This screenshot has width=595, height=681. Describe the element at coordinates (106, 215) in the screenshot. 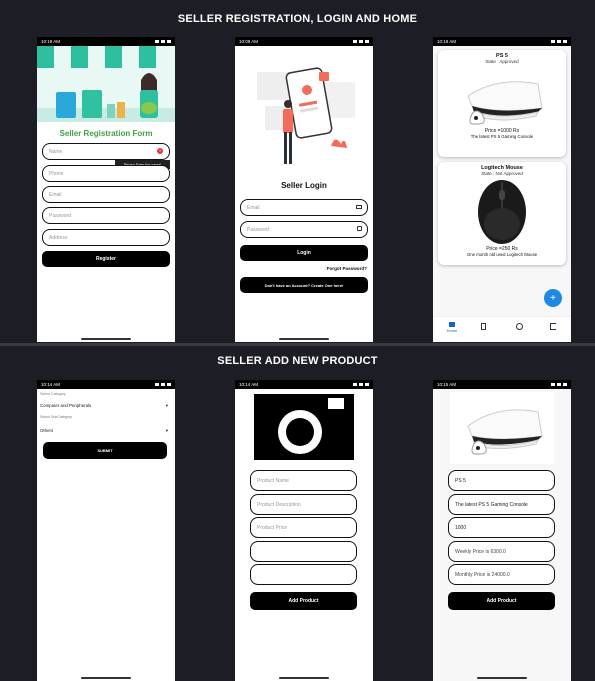

I see `password-field: Password` at that location.